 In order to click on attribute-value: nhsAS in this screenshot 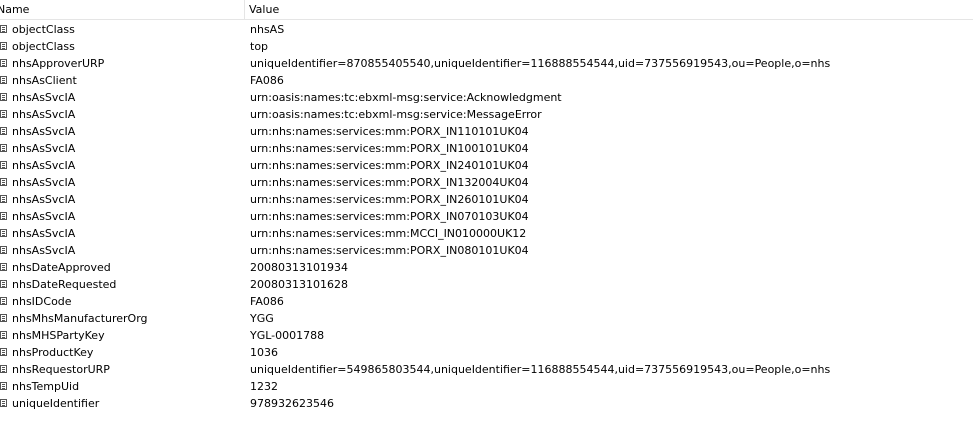, I will do `click(267, 29)`.